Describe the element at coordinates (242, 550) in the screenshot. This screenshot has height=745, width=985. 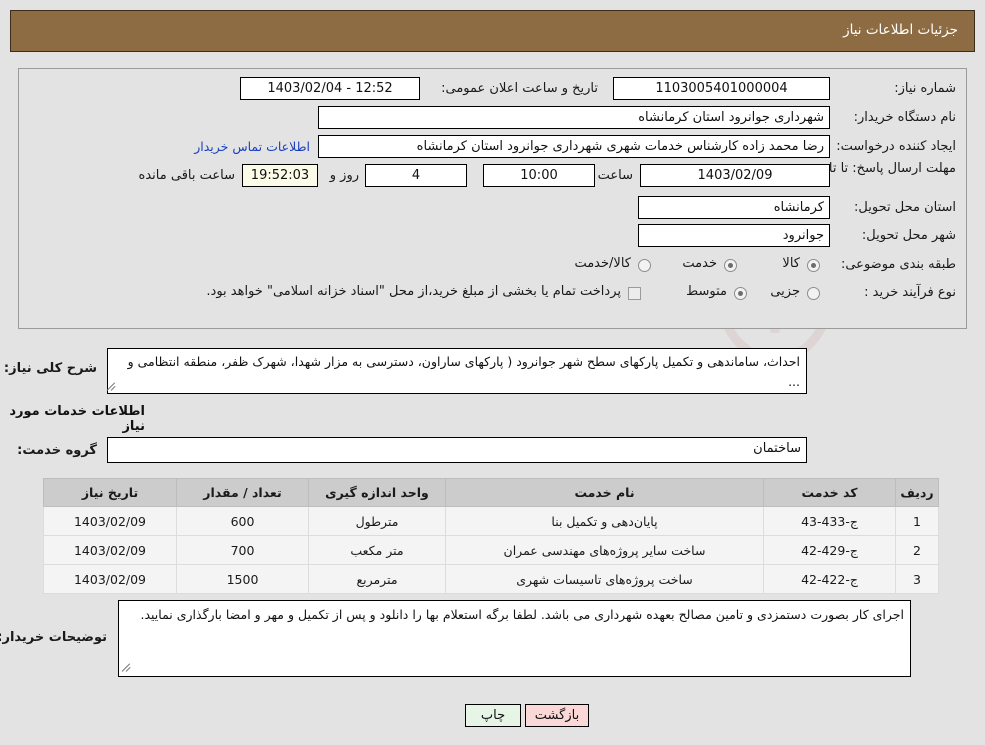
I see `cell-quantity: 700` at that location.